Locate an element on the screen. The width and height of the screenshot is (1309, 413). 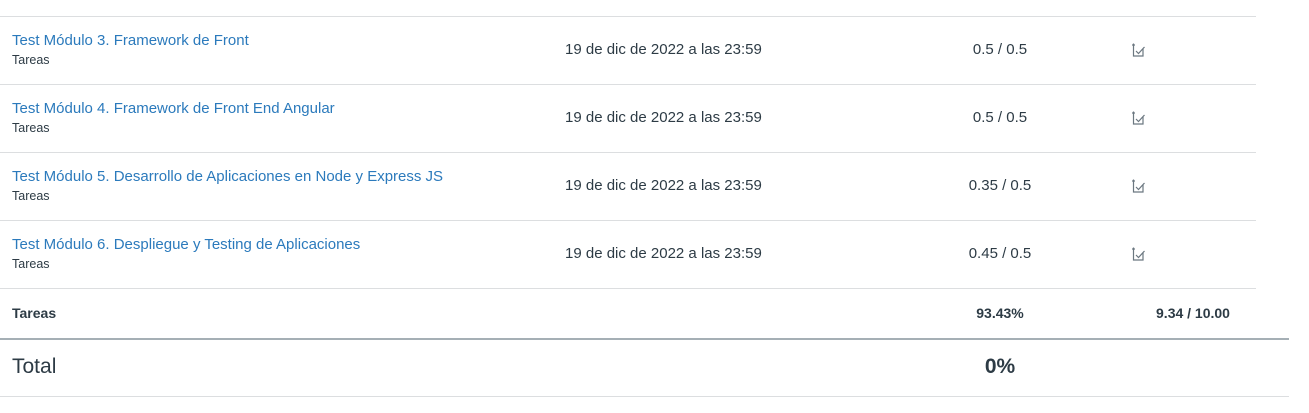
group-total-percent: 93.43% is located at coordinates (1000, 313).